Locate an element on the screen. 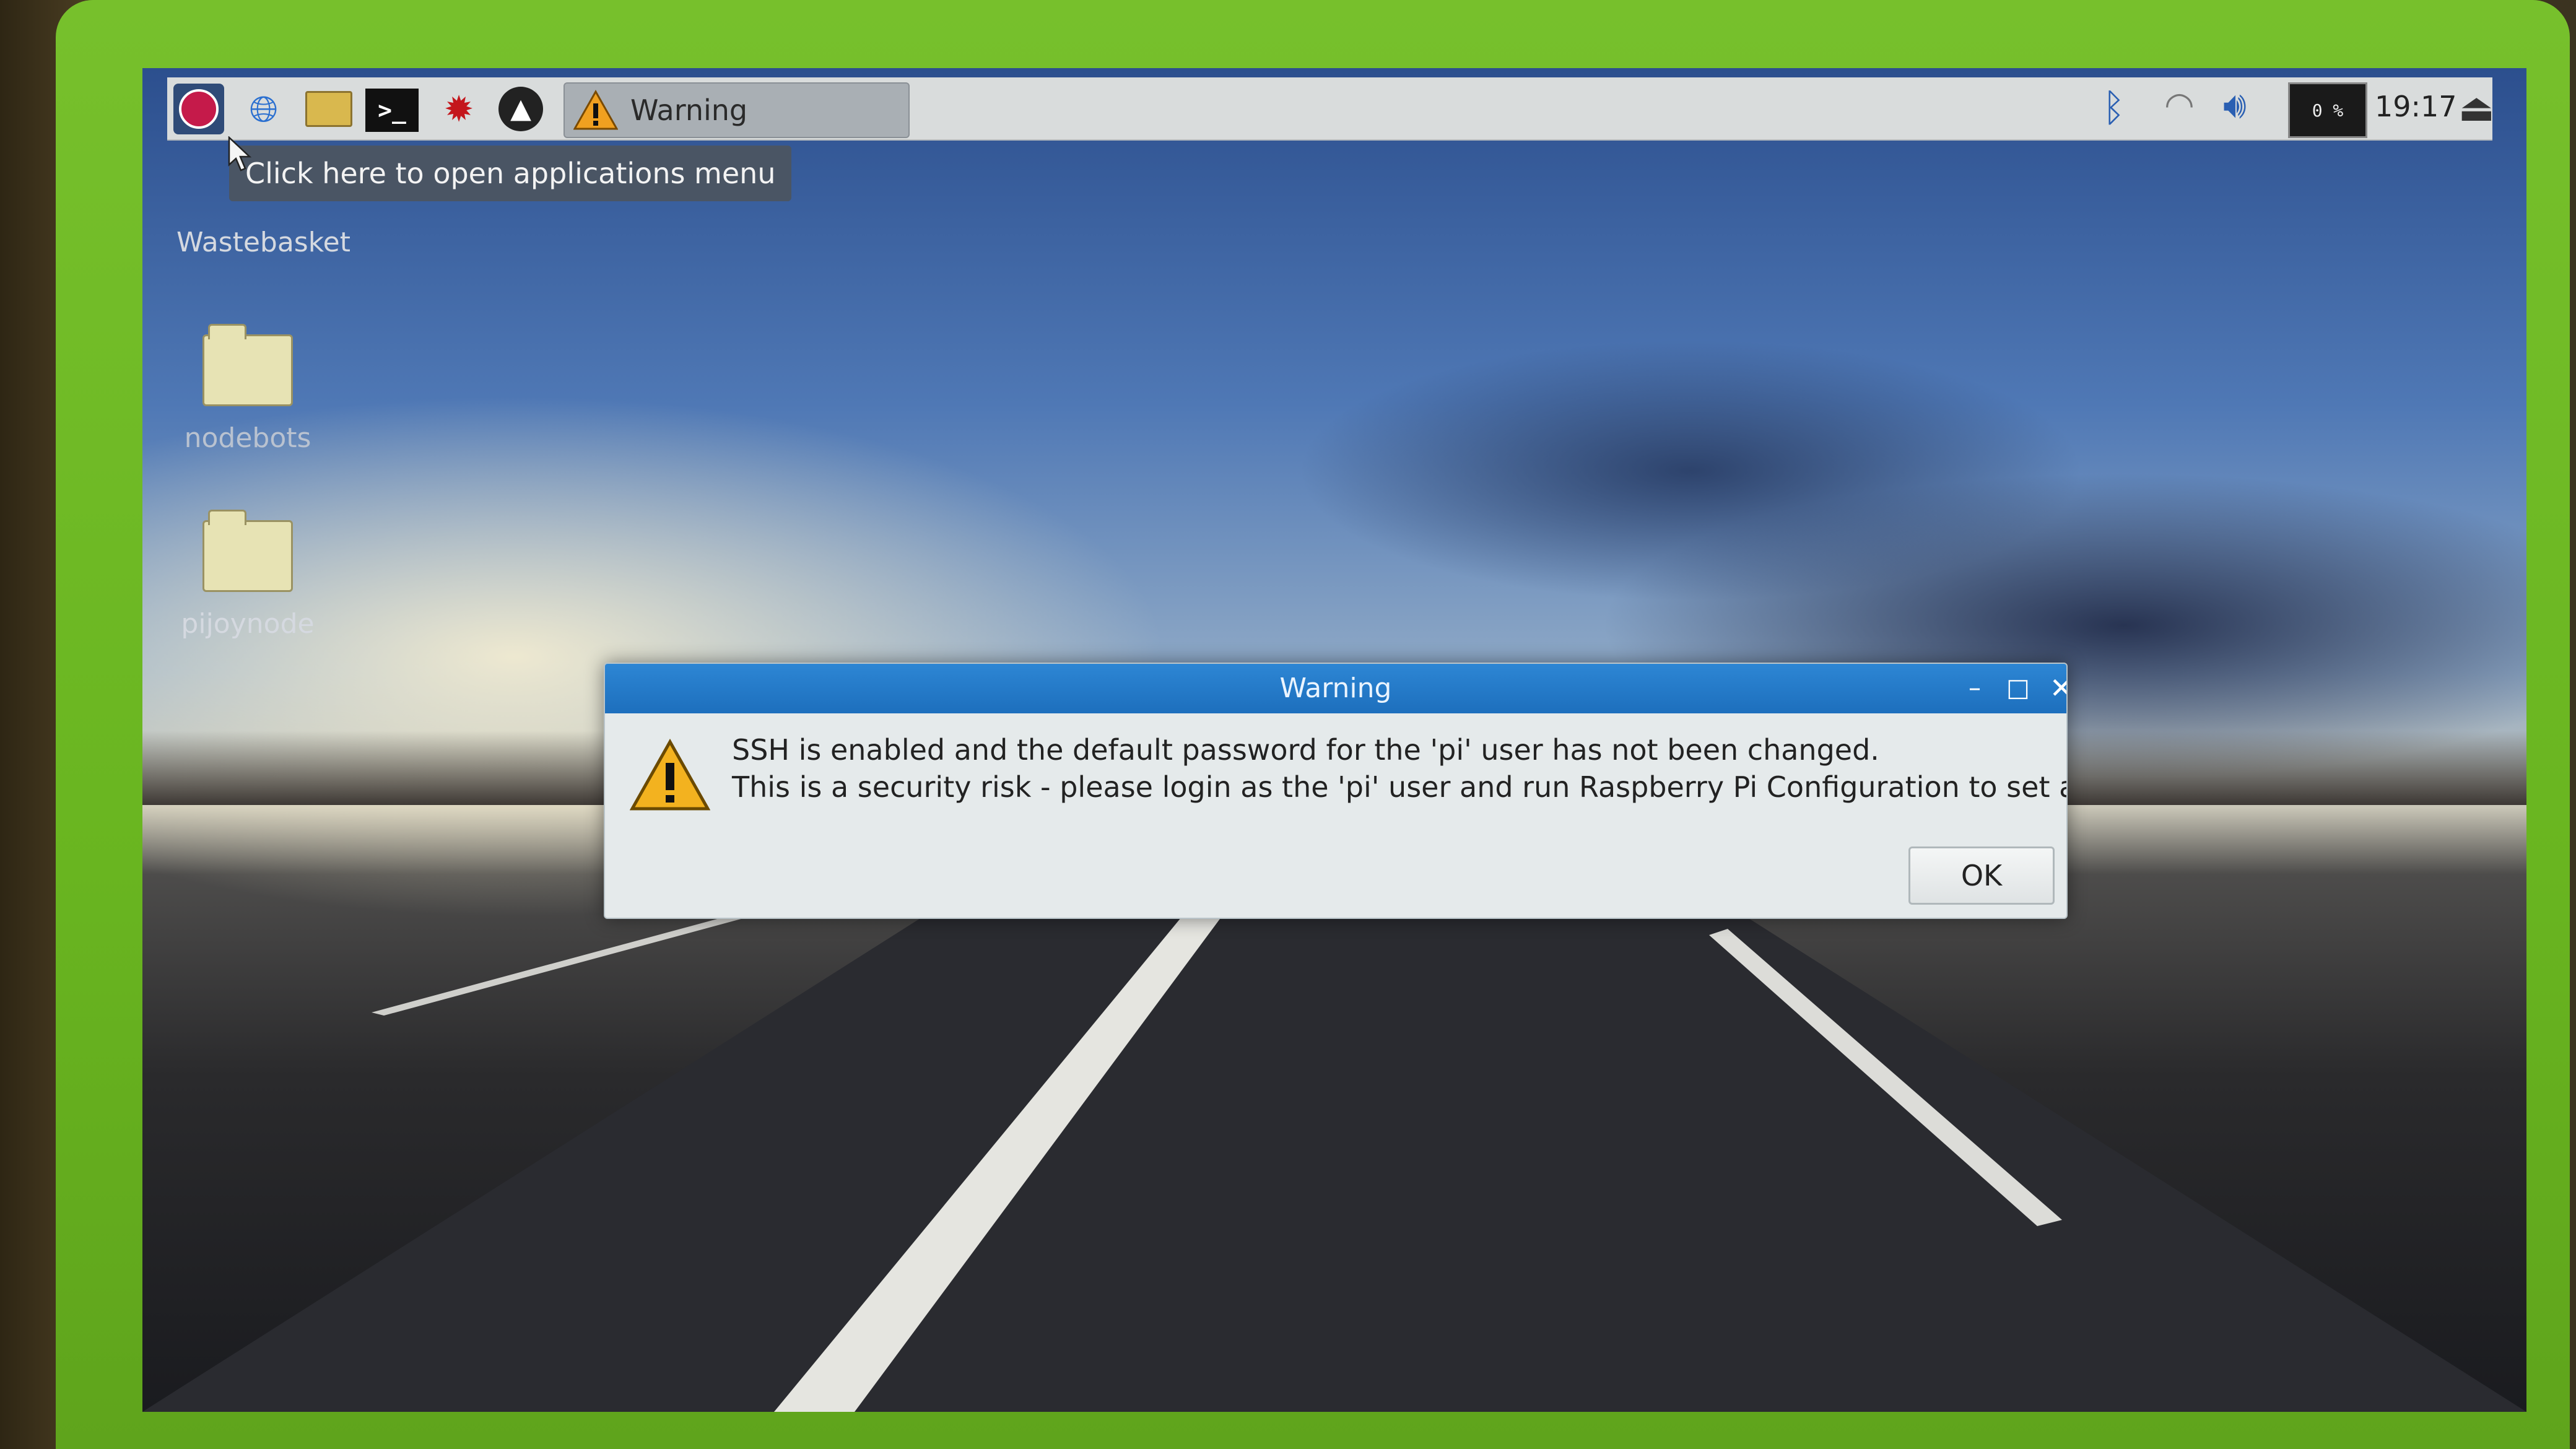 This screenshot has width=2576, height=1449. taskbar-task-warning: Warning is located at coordinates (737, 110).